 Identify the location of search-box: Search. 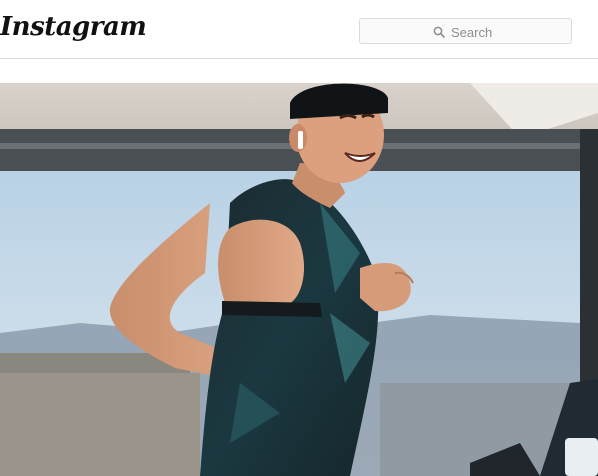
(465, 31).